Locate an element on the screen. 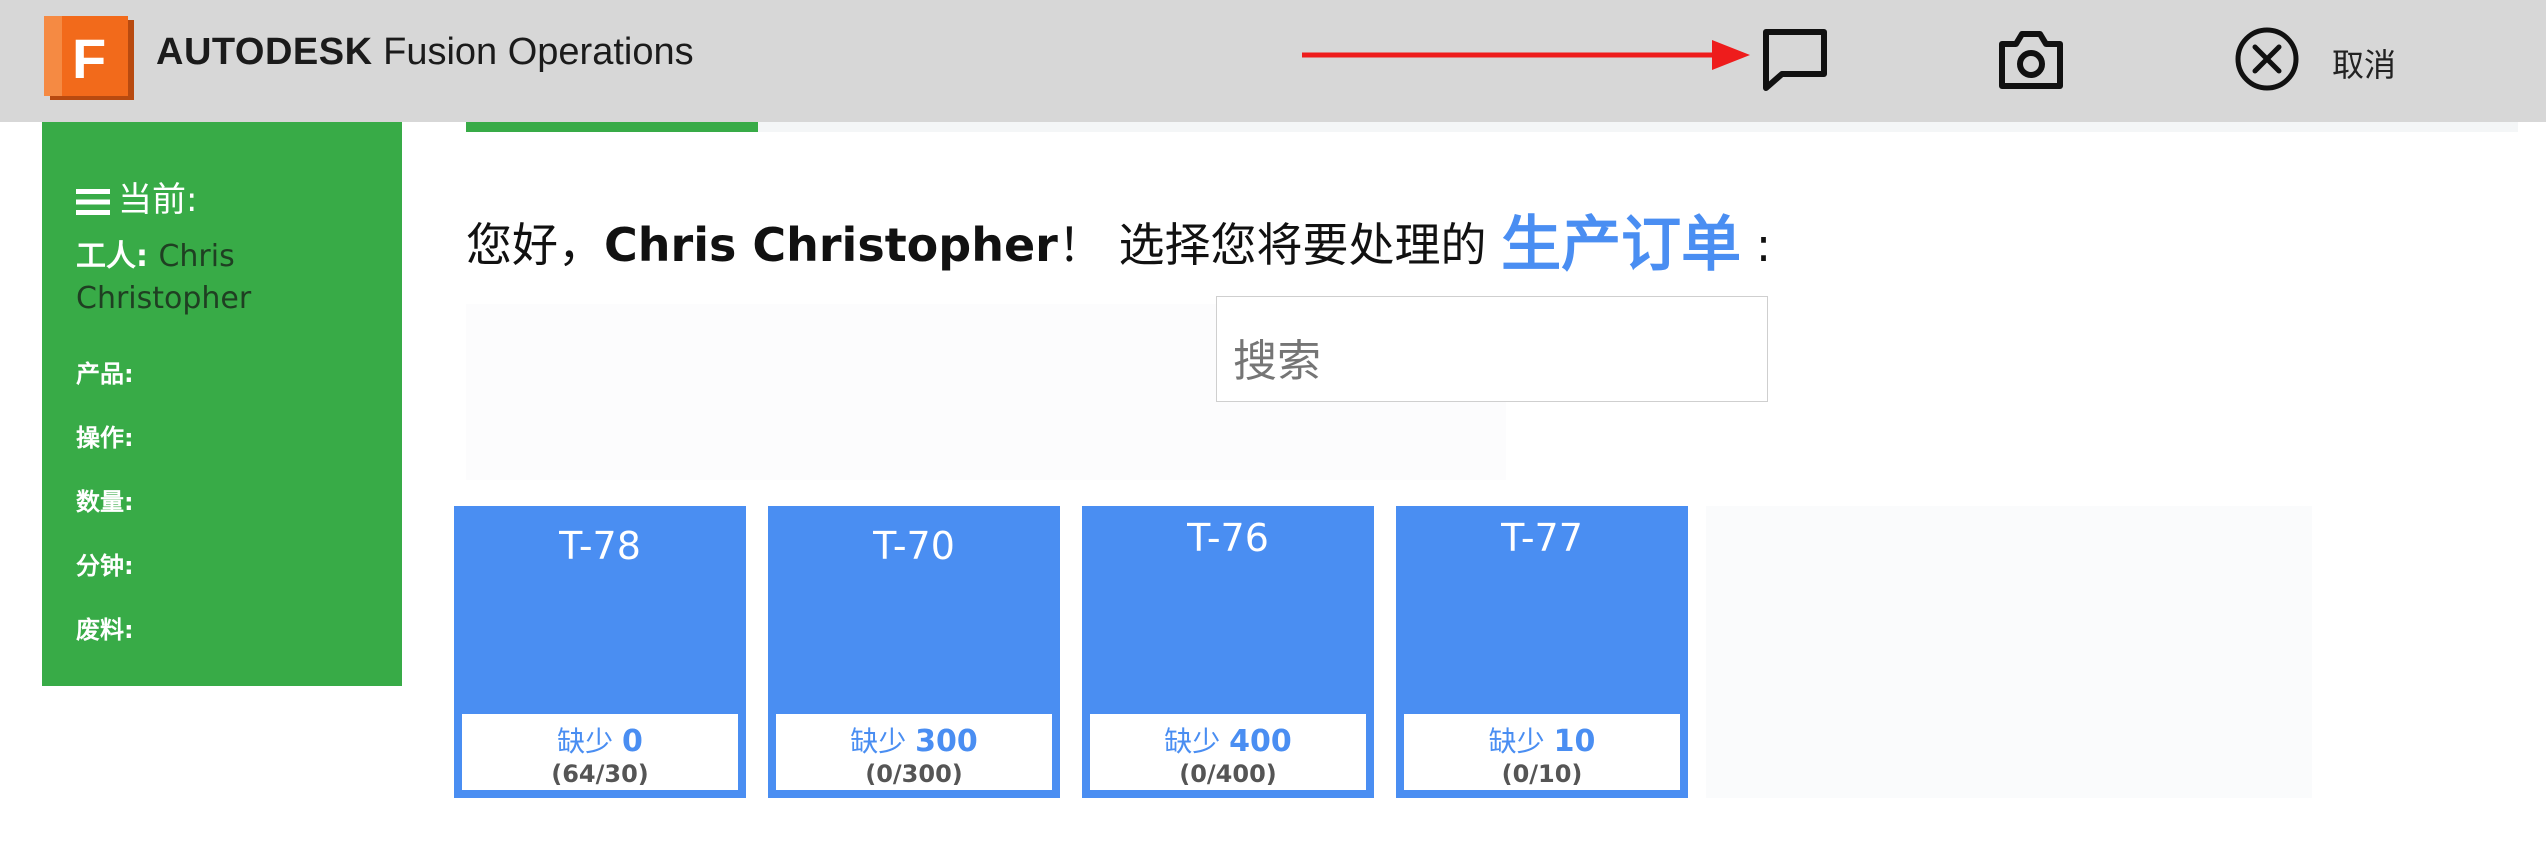  message-icon is located at coordinates (1795, 60).